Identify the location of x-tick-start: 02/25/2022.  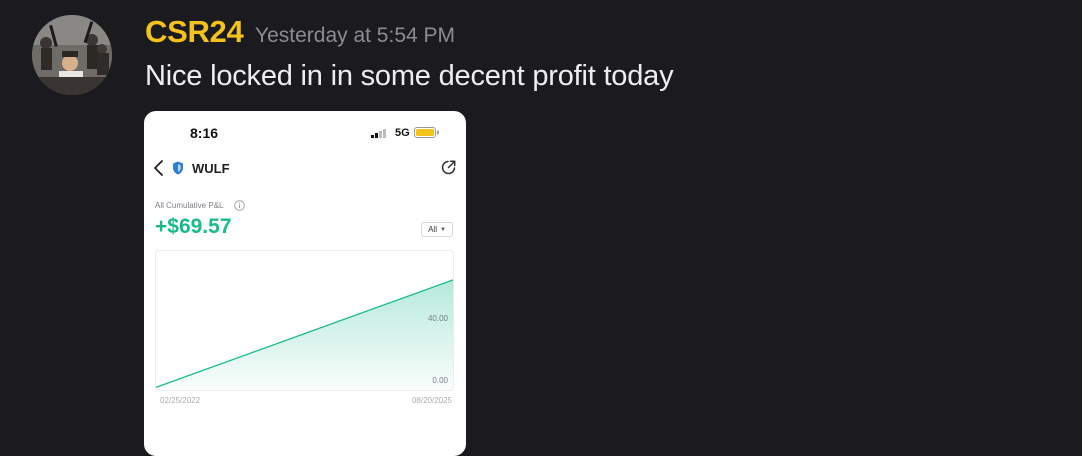
(180, 400).